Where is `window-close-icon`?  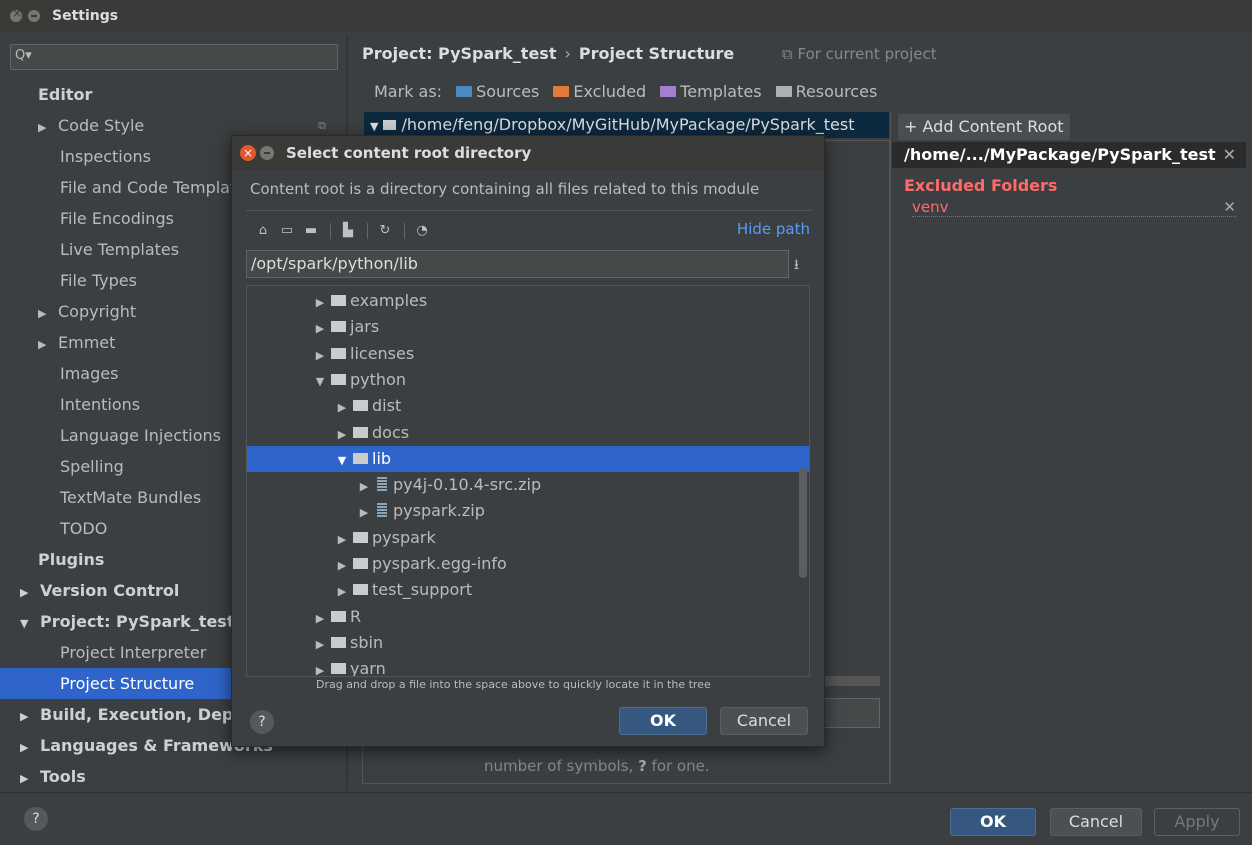
window-close-icon is located at coordinates (16, 14).